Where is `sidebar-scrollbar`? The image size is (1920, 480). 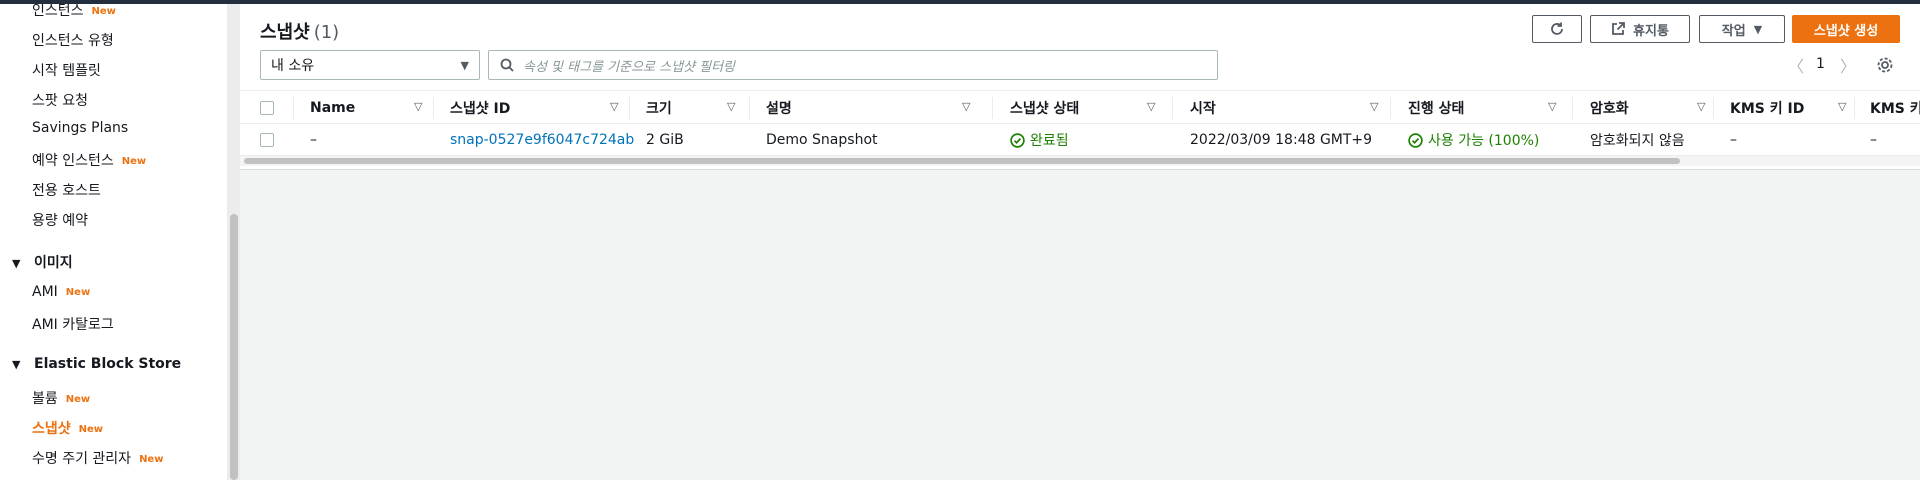
sidebar-scrollbar is located at coordinates (234, 242).